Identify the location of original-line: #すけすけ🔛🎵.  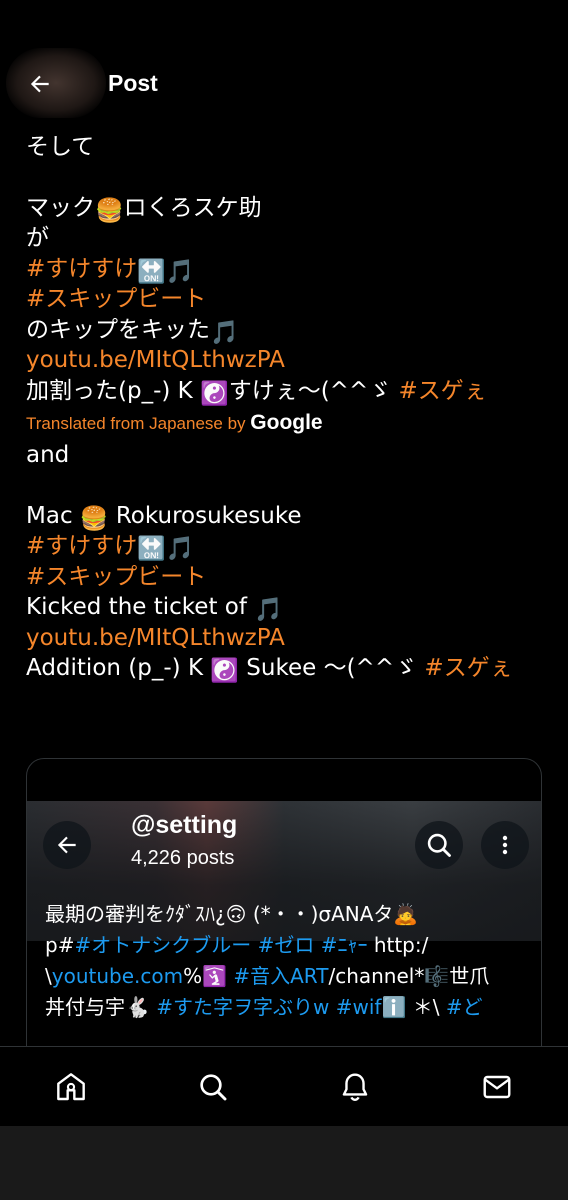
(291, 269).